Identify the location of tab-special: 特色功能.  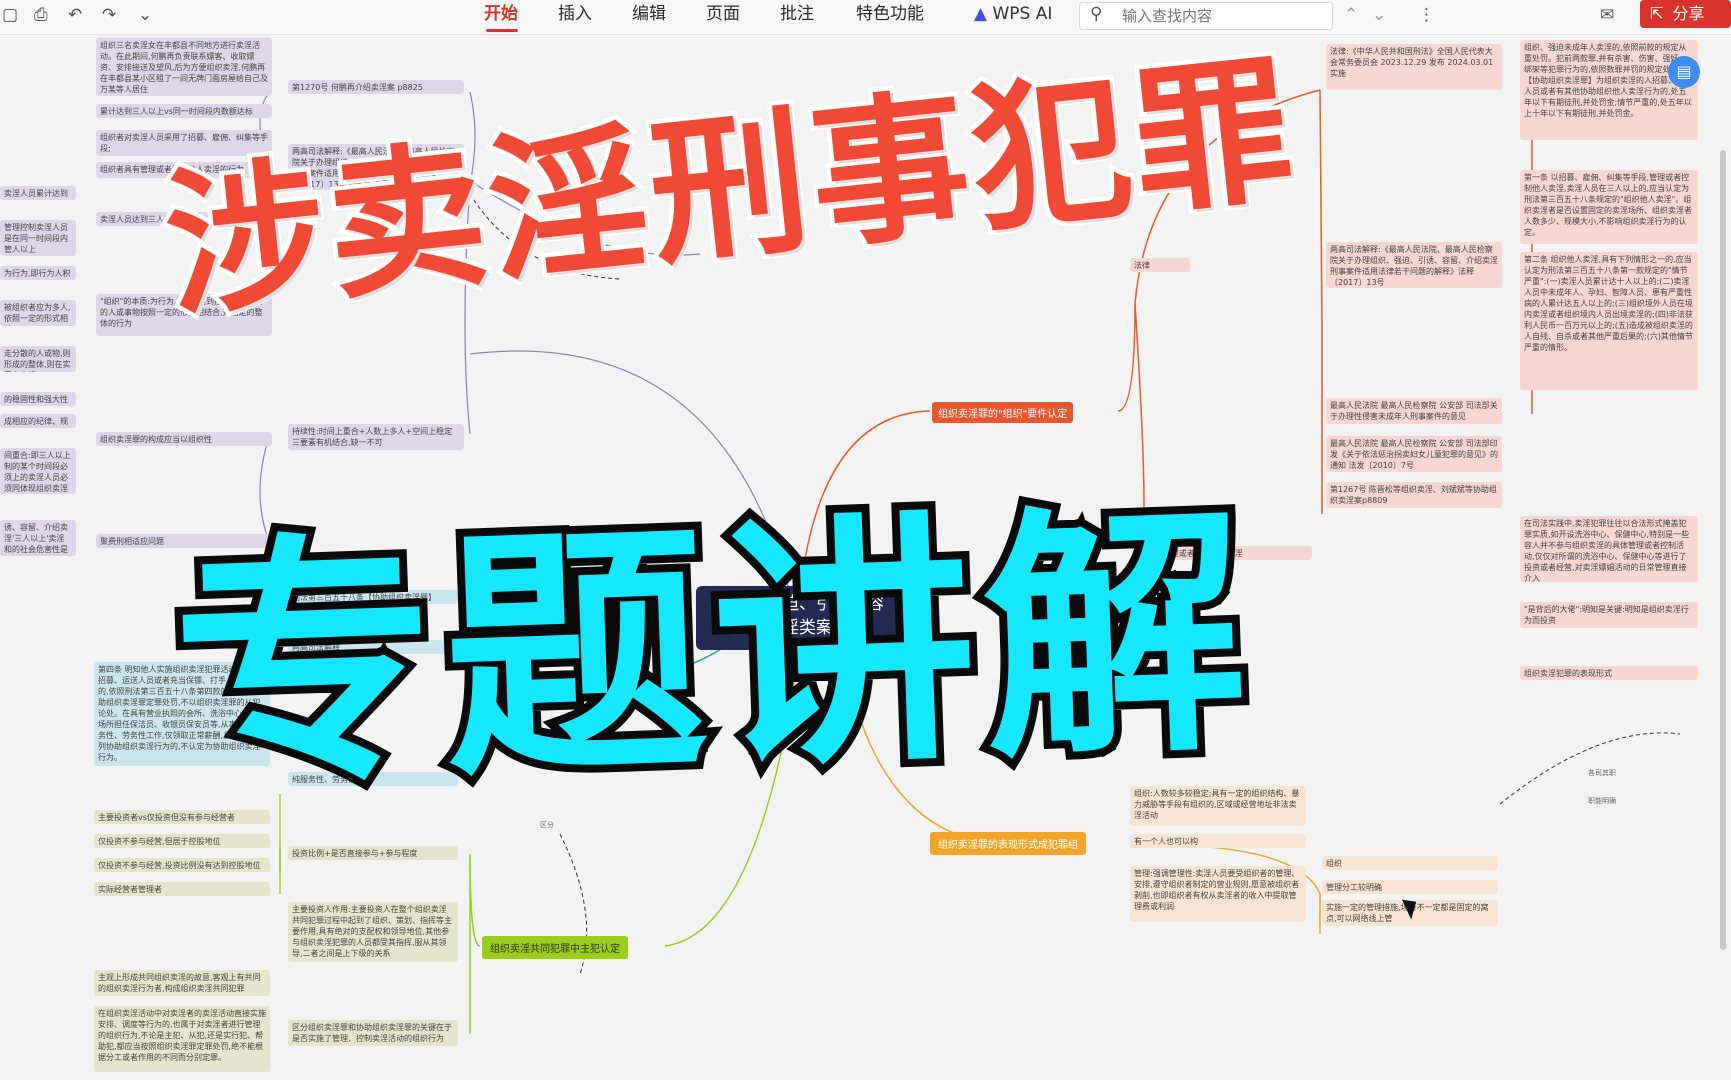
(890, 15).